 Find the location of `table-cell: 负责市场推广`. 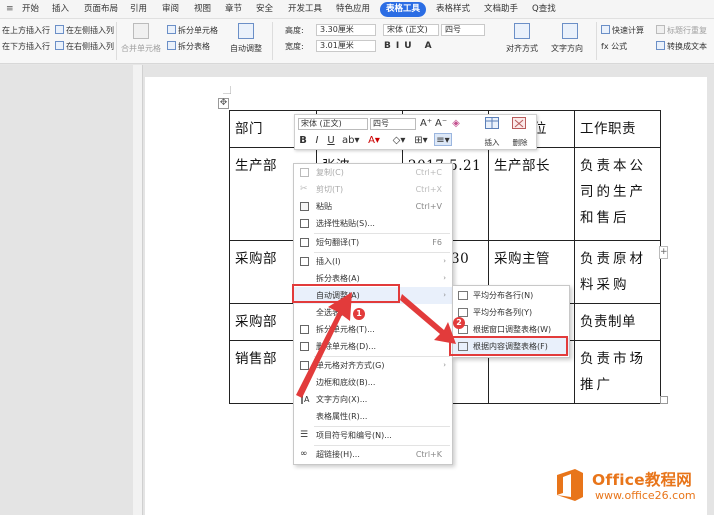

table-cell: 负责市场推广 is located at coordinates (617, 372).